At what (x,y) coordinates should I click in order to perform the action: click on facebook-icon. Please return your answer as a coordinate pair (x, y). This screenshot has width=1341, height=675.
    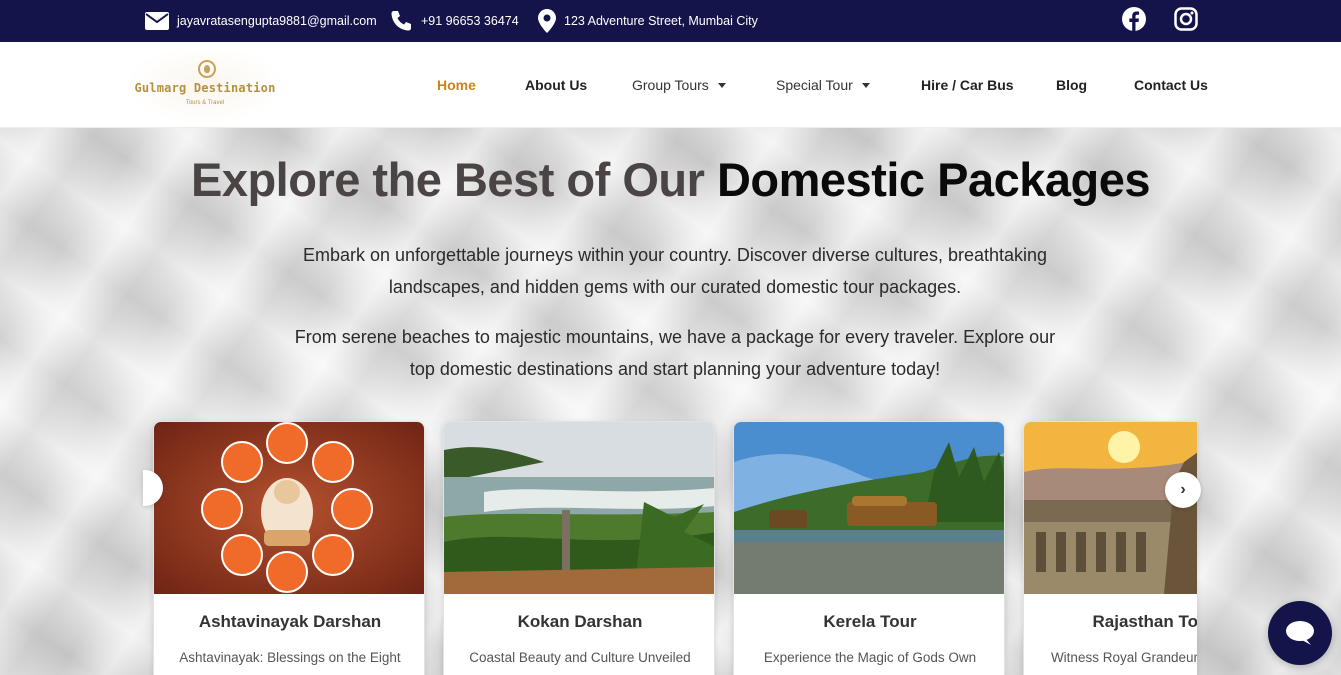
    Looking at the image, I should click on (1134, 19).